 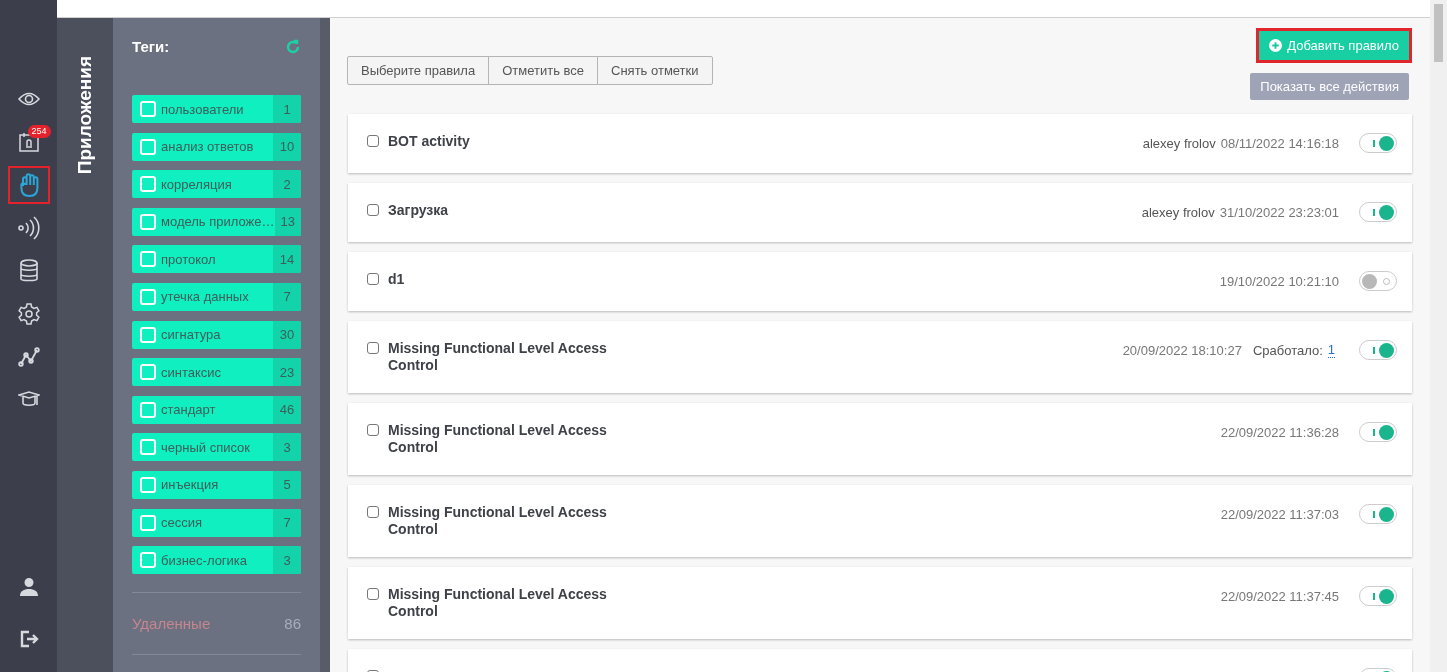 What do you see at coordinates (203, 109) in the screenshot?
I see `tag-label: пользователи` at bounding box center [203, 109].